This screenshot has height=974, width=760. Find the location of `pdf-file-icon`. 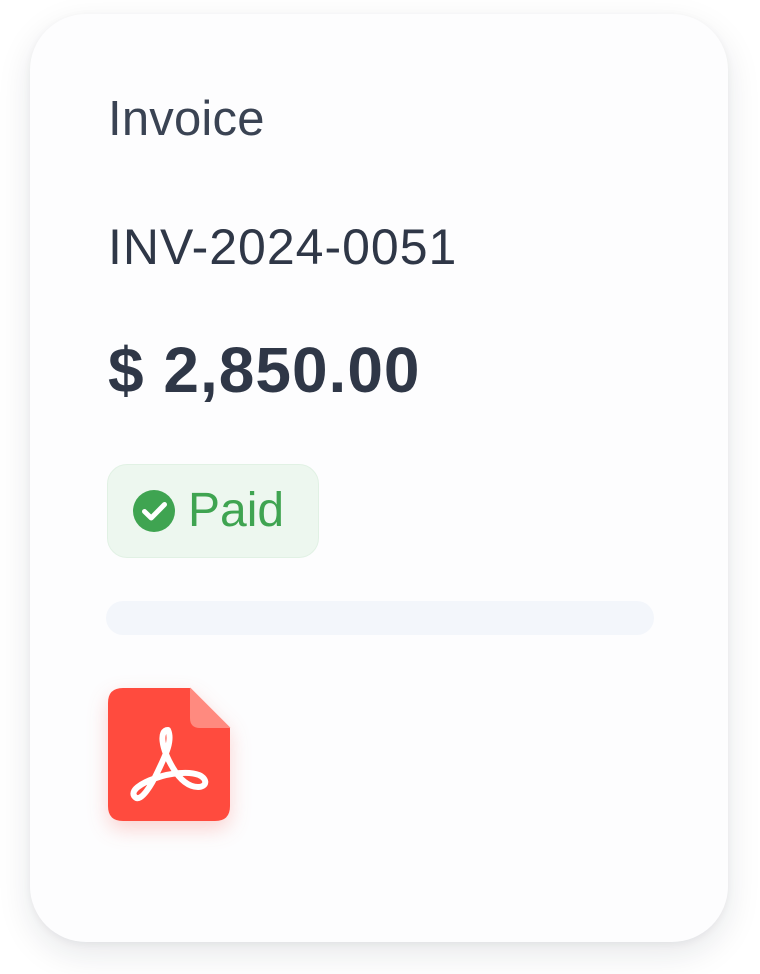

pdf-file-icon is located at coordinates (169, 754).